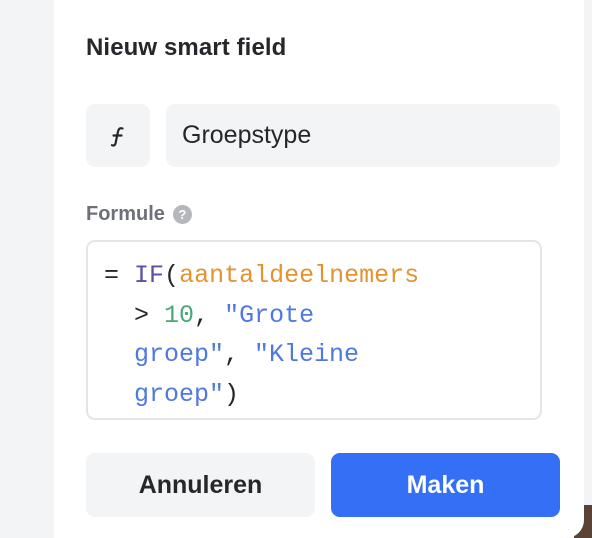 The image size is (592, 538). Describe the element at coordinates (125, 214) in the screenshot. I see `formula-label-text: Formule` at that location.